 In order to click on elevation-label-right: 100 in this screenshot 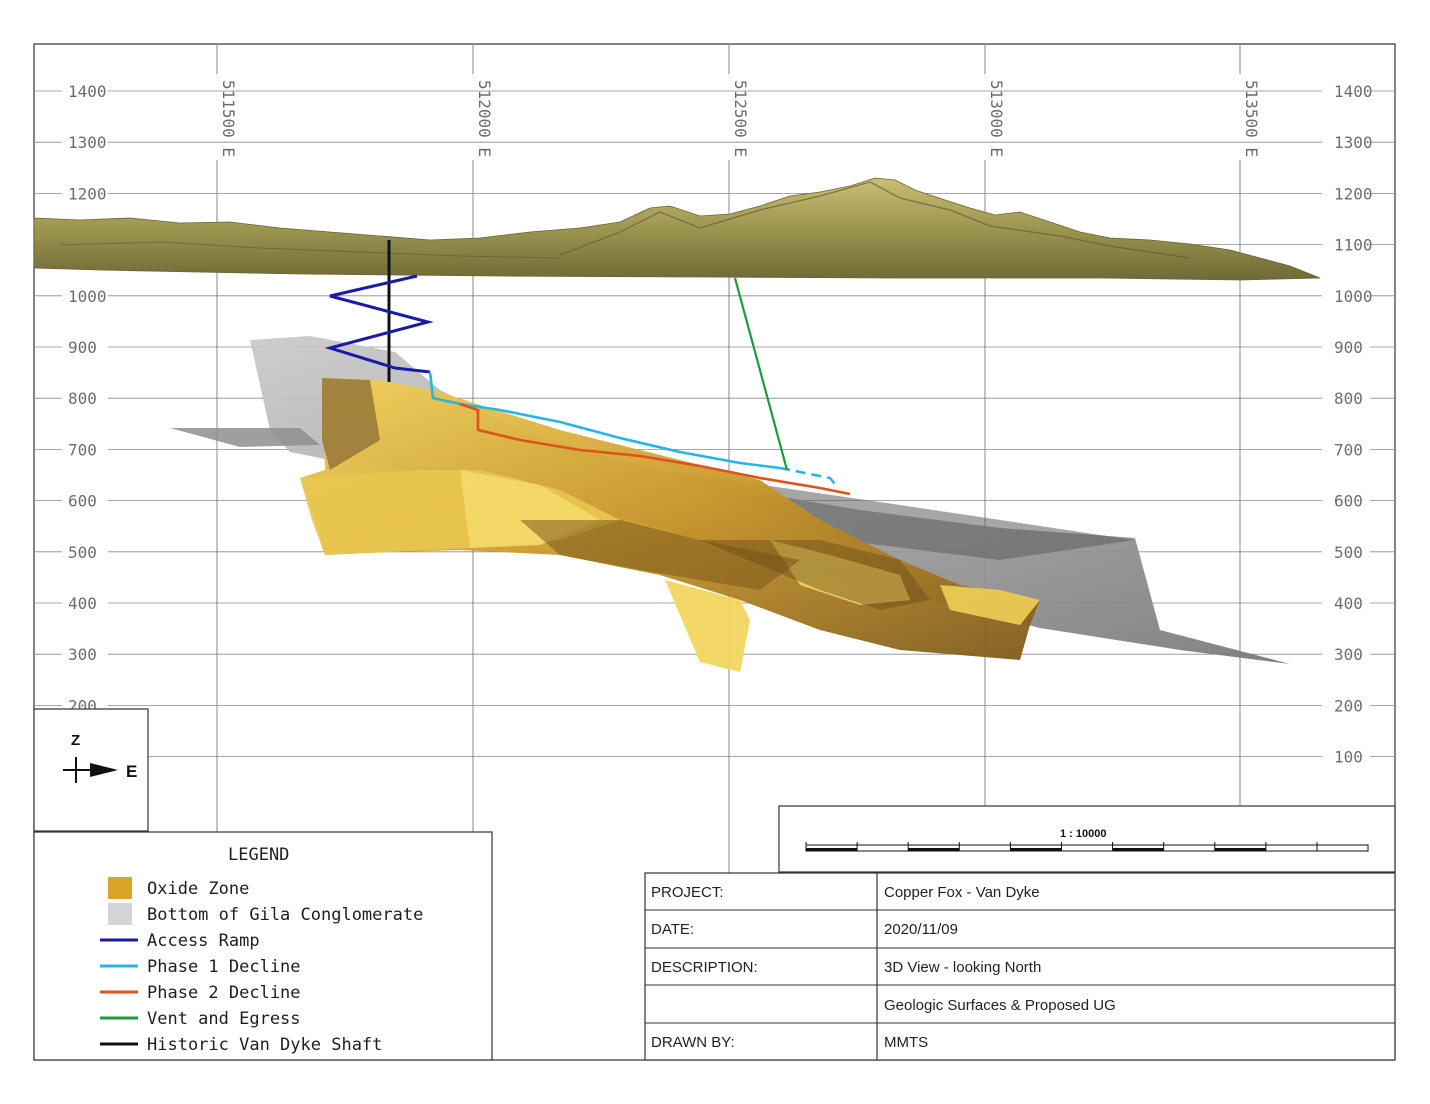, I will do `click(1348, 757)`.